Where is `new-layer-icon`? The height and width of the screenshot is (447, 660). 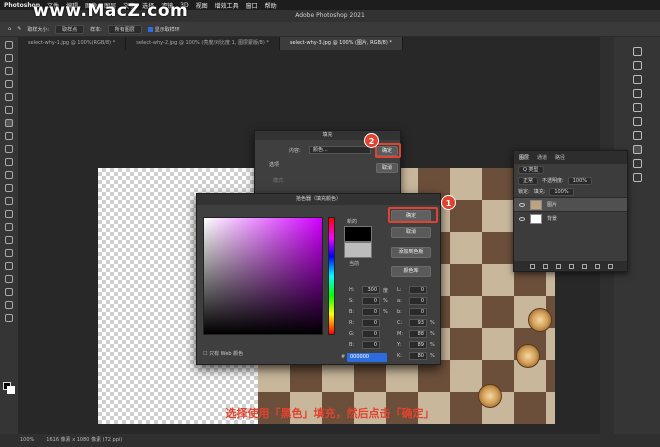 new-layer-icon is located at coordinates (597, 266).